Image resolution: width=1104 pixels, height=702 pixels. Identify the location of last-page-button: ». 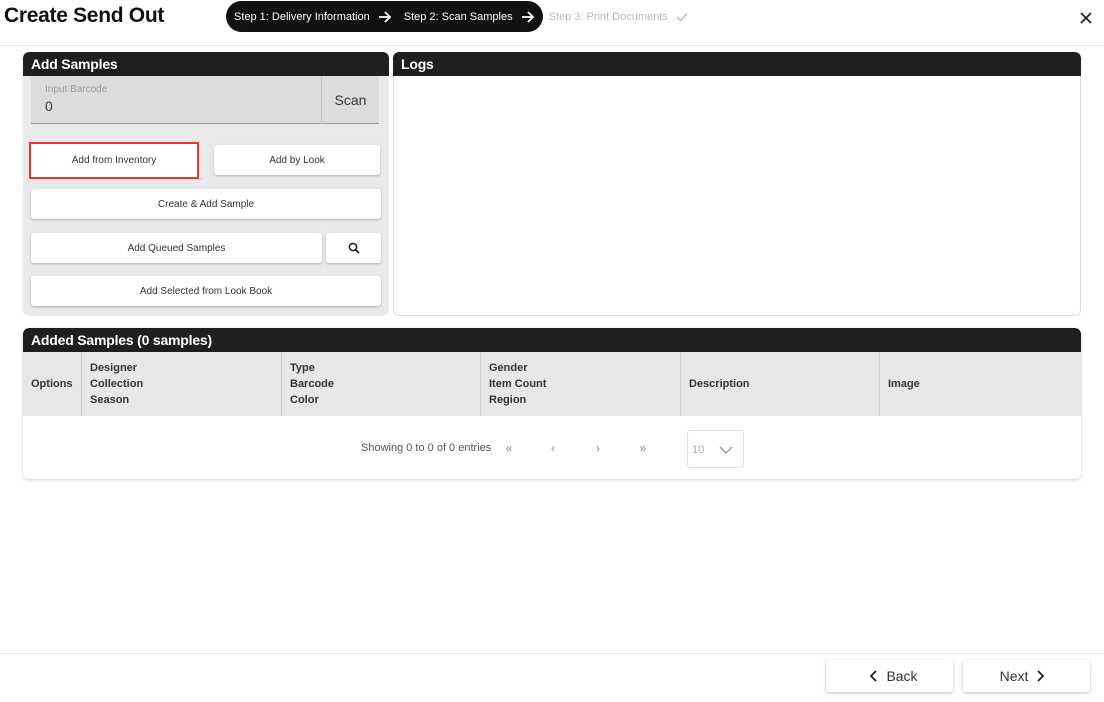
(643, 448).